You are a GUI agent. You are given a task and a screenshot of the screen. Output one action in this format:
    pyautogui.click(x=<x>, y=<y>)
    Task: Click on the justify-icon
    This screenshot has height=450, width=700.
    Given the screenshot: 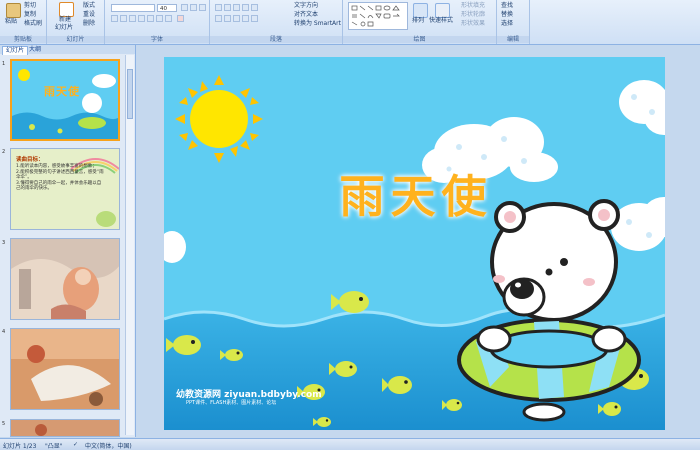 What is the action you would take?
    pyautogui.click(x=245, y=18)
    